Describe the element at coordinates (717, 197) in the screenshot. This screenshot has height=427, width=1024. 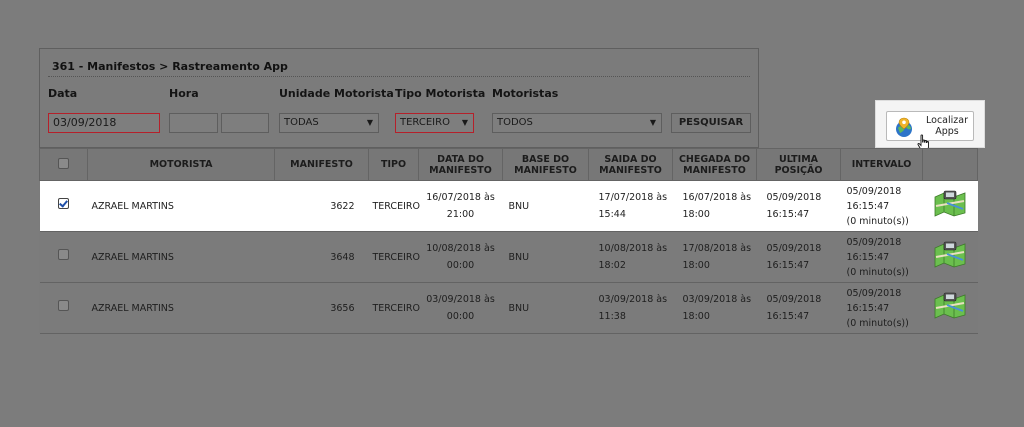
I see `chegada-date: 16/07/2018 às` at that location.